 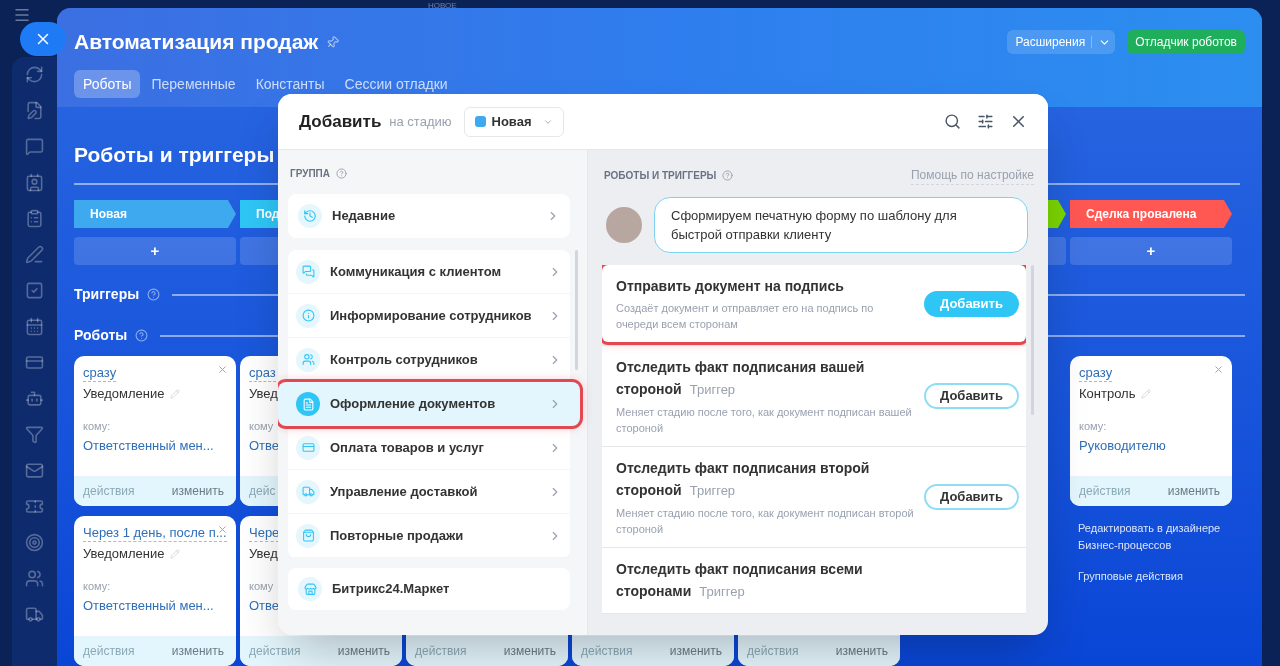 What do you see at coordinates (429, 448) in the screenshot?
I see `group-item: Оплата товаров и услуг` at bounding box center [429, 448].